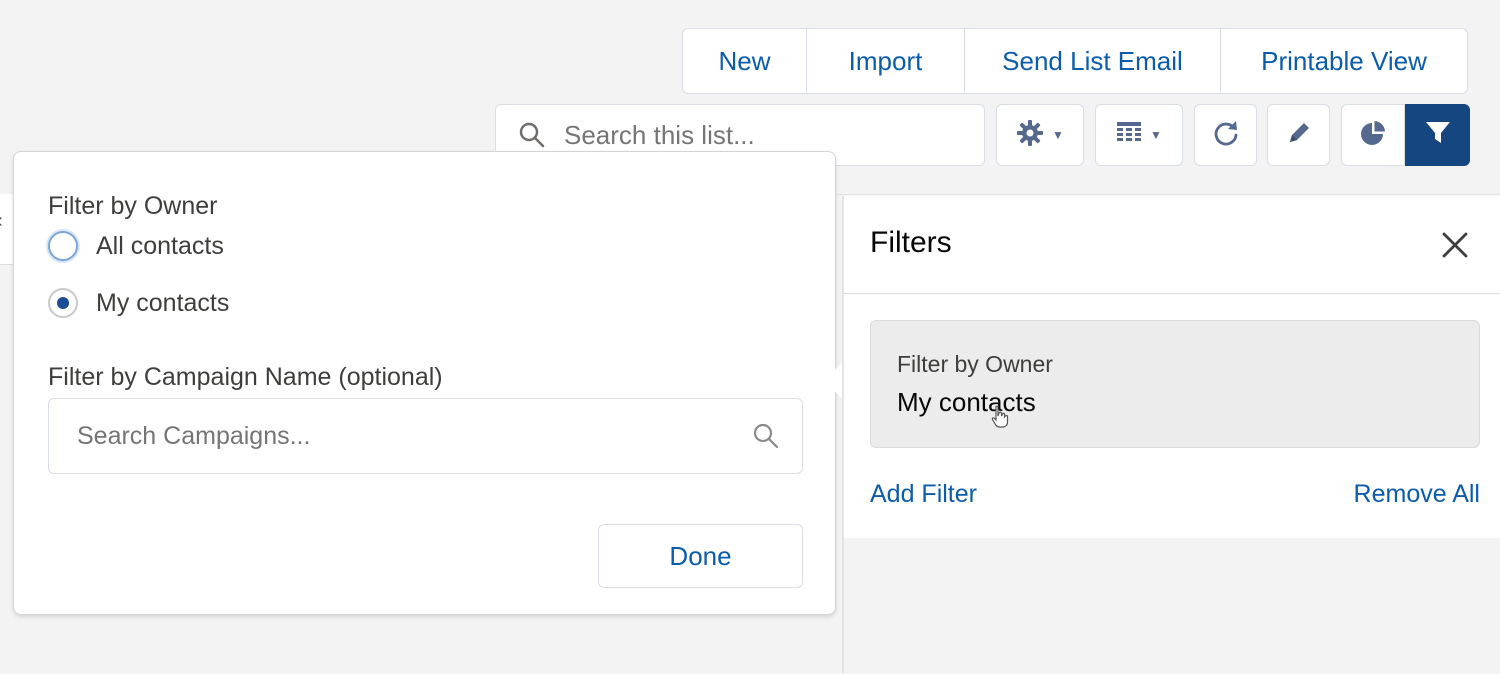 This screenshot has height=674, width=1500. Describe the element at coordinates (1129, 135) in the screenshot. I see `table-icon` at that location.